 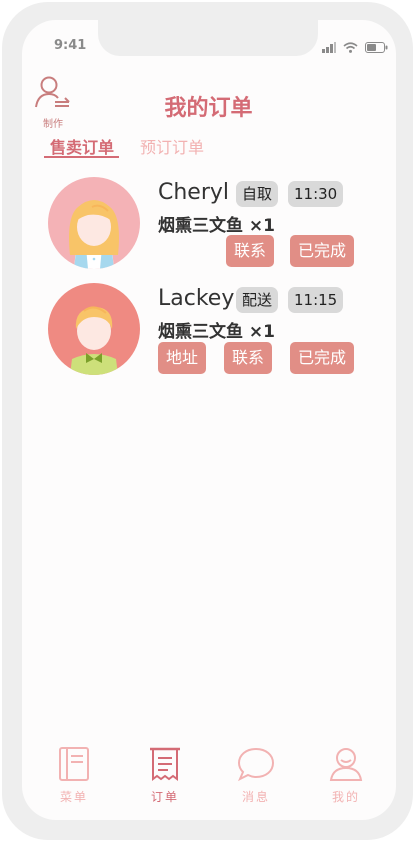 I want to click on nav-profile: 我的, so click(x=346, y=775).